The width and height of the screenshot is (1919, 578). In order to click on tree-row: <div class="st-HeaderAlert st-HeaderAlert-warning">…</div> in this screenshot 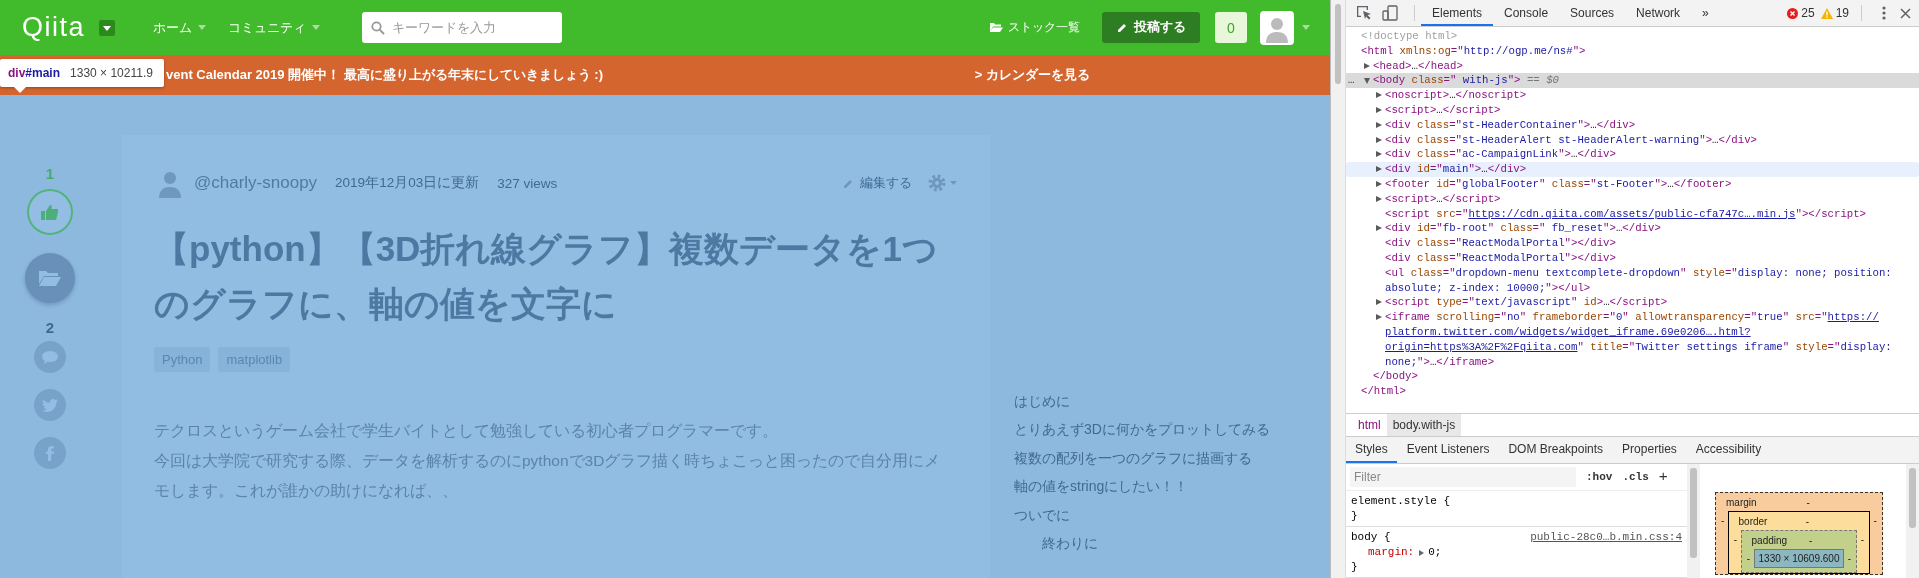, I will do `click(1632, 140)`.